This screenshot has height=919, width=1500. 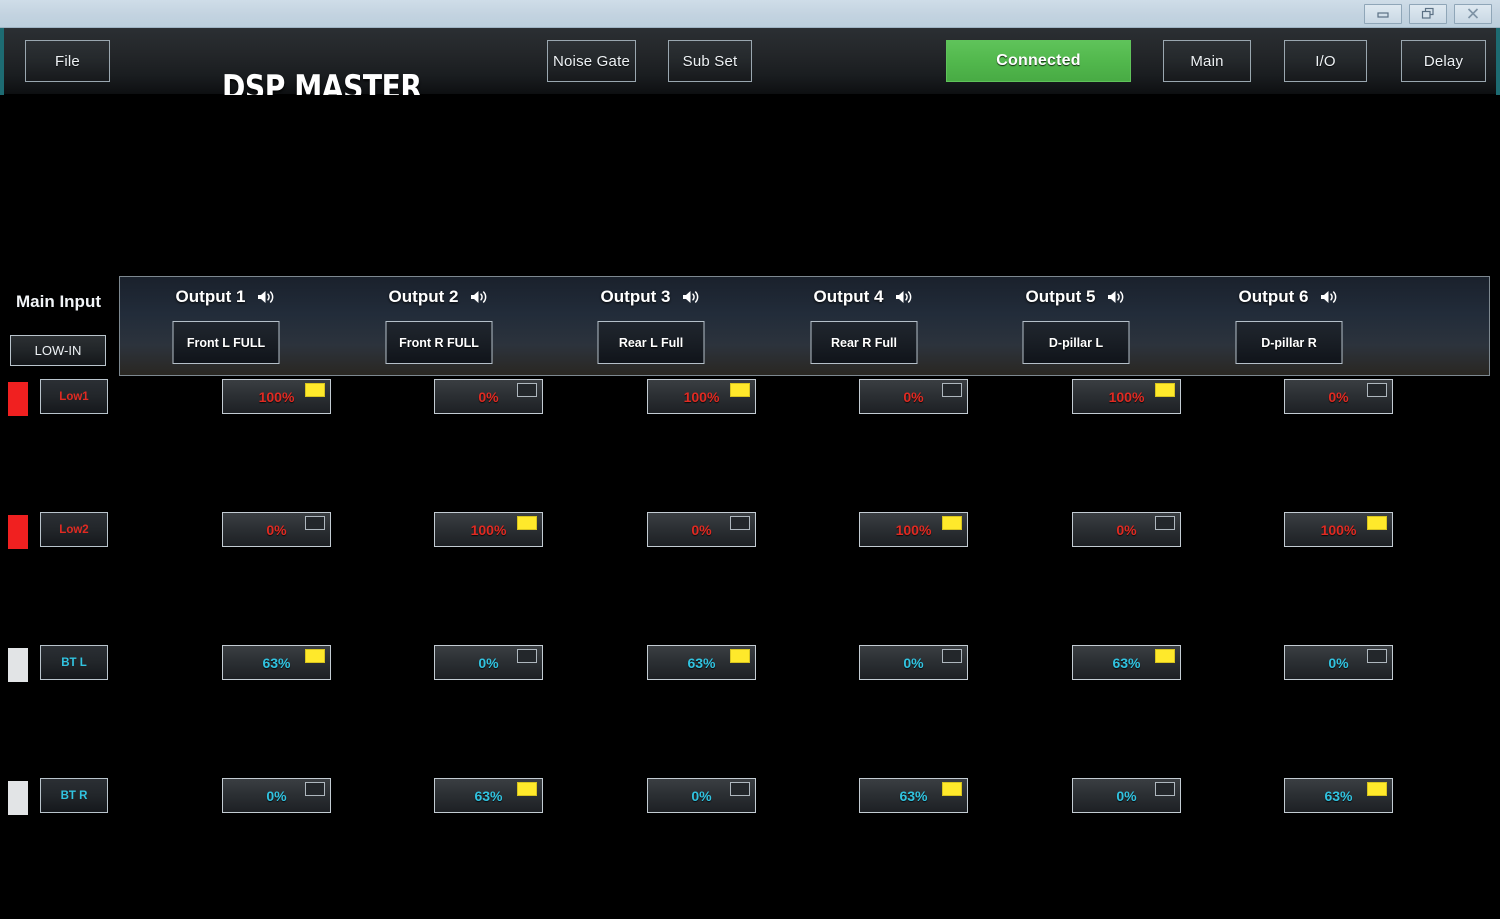 What do you see at coordinates (74, 662) in the screenshot?
I see `input-channel-button: BT L` at bounding box center [74, 662].